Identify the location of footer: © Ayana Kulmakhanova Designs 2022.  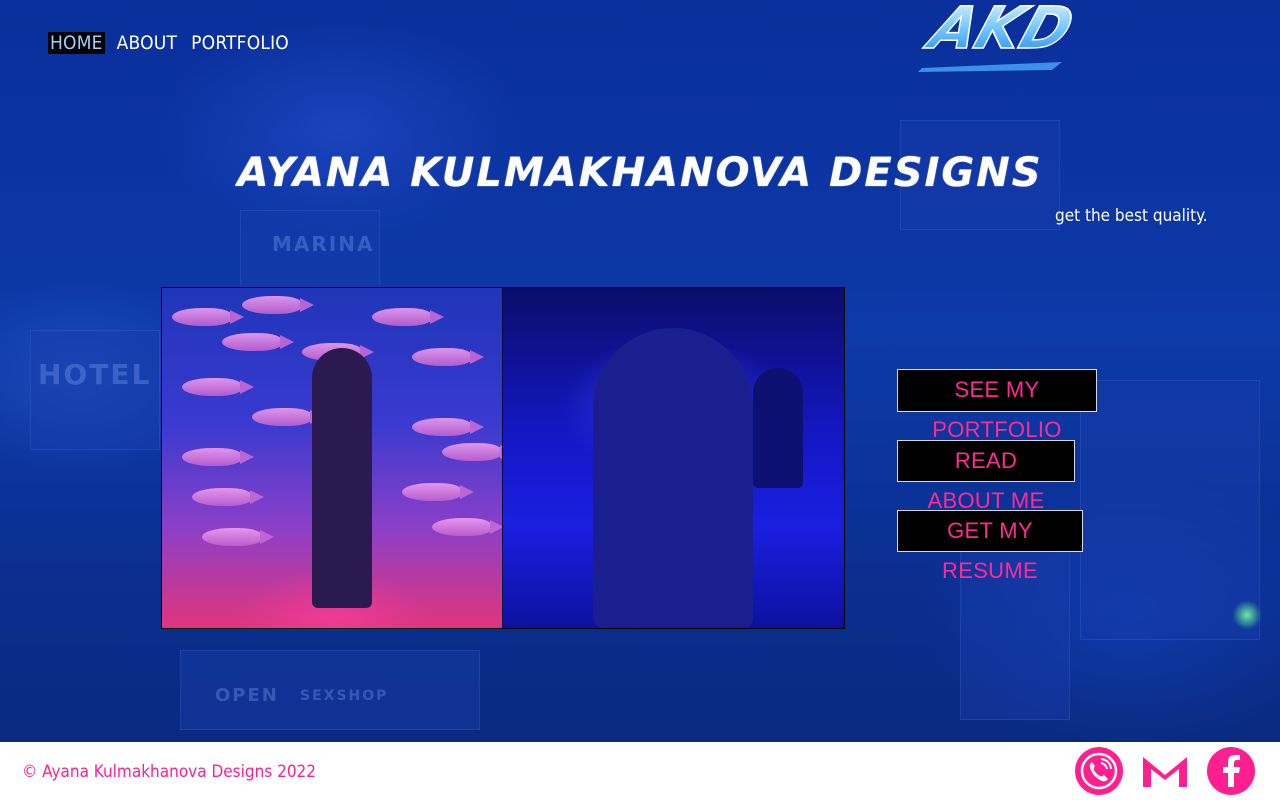
(640, 771).